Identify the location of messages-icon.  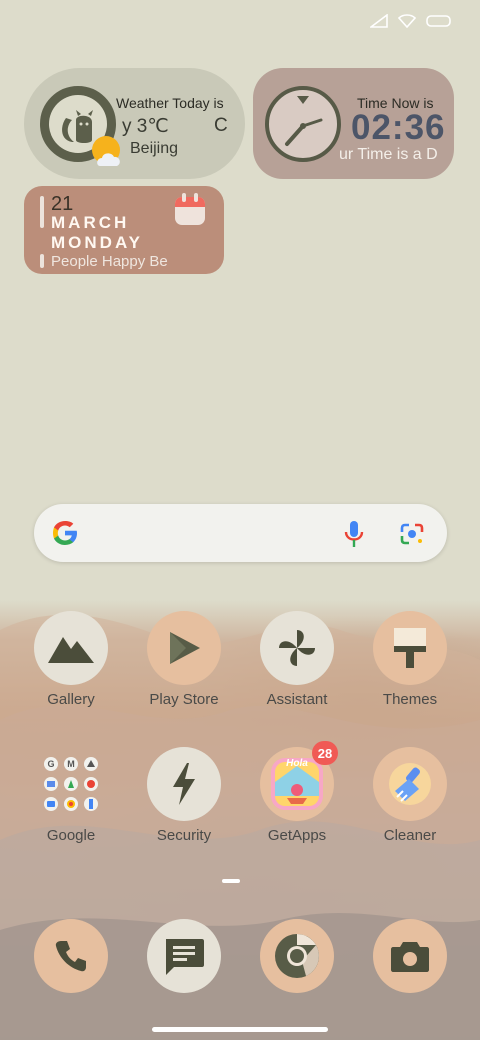
(184, 956).